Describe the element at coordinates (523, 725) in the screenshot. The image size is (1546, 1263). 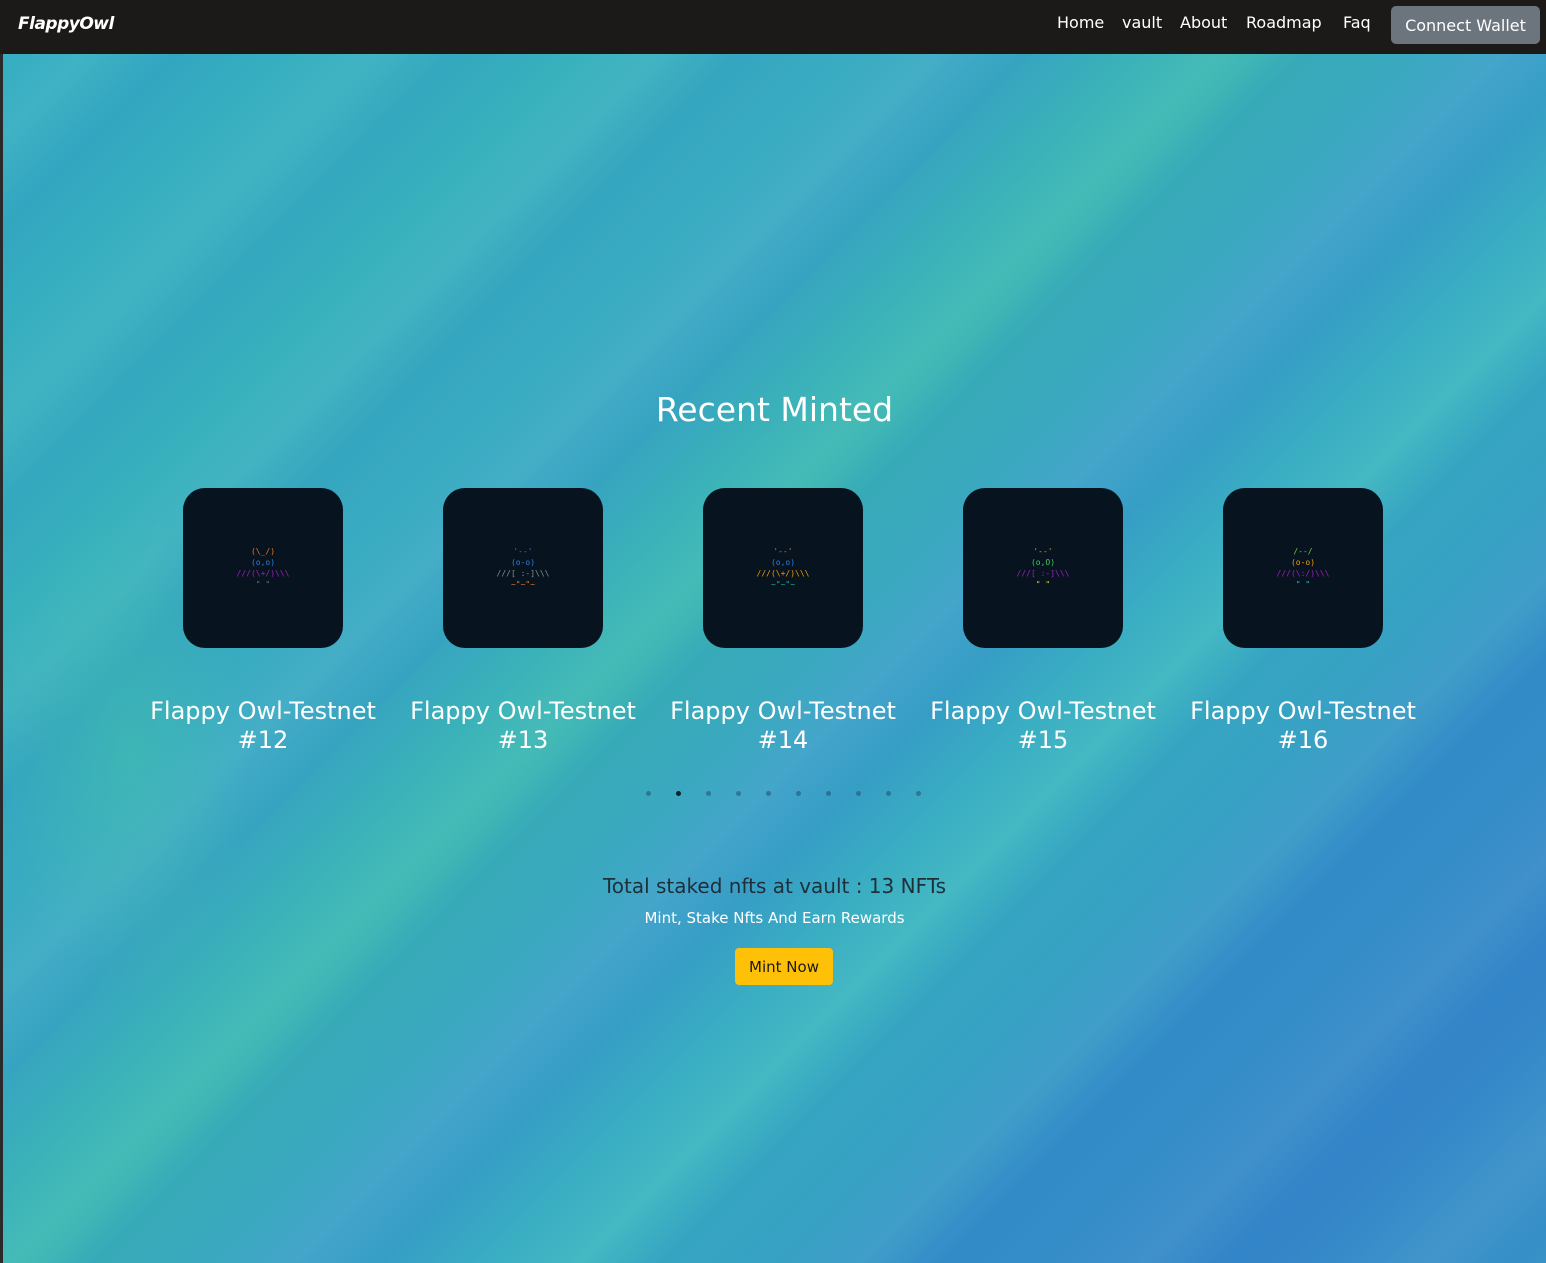
I see `nft-title: Flappy Owl-Testnet #13` at that location.